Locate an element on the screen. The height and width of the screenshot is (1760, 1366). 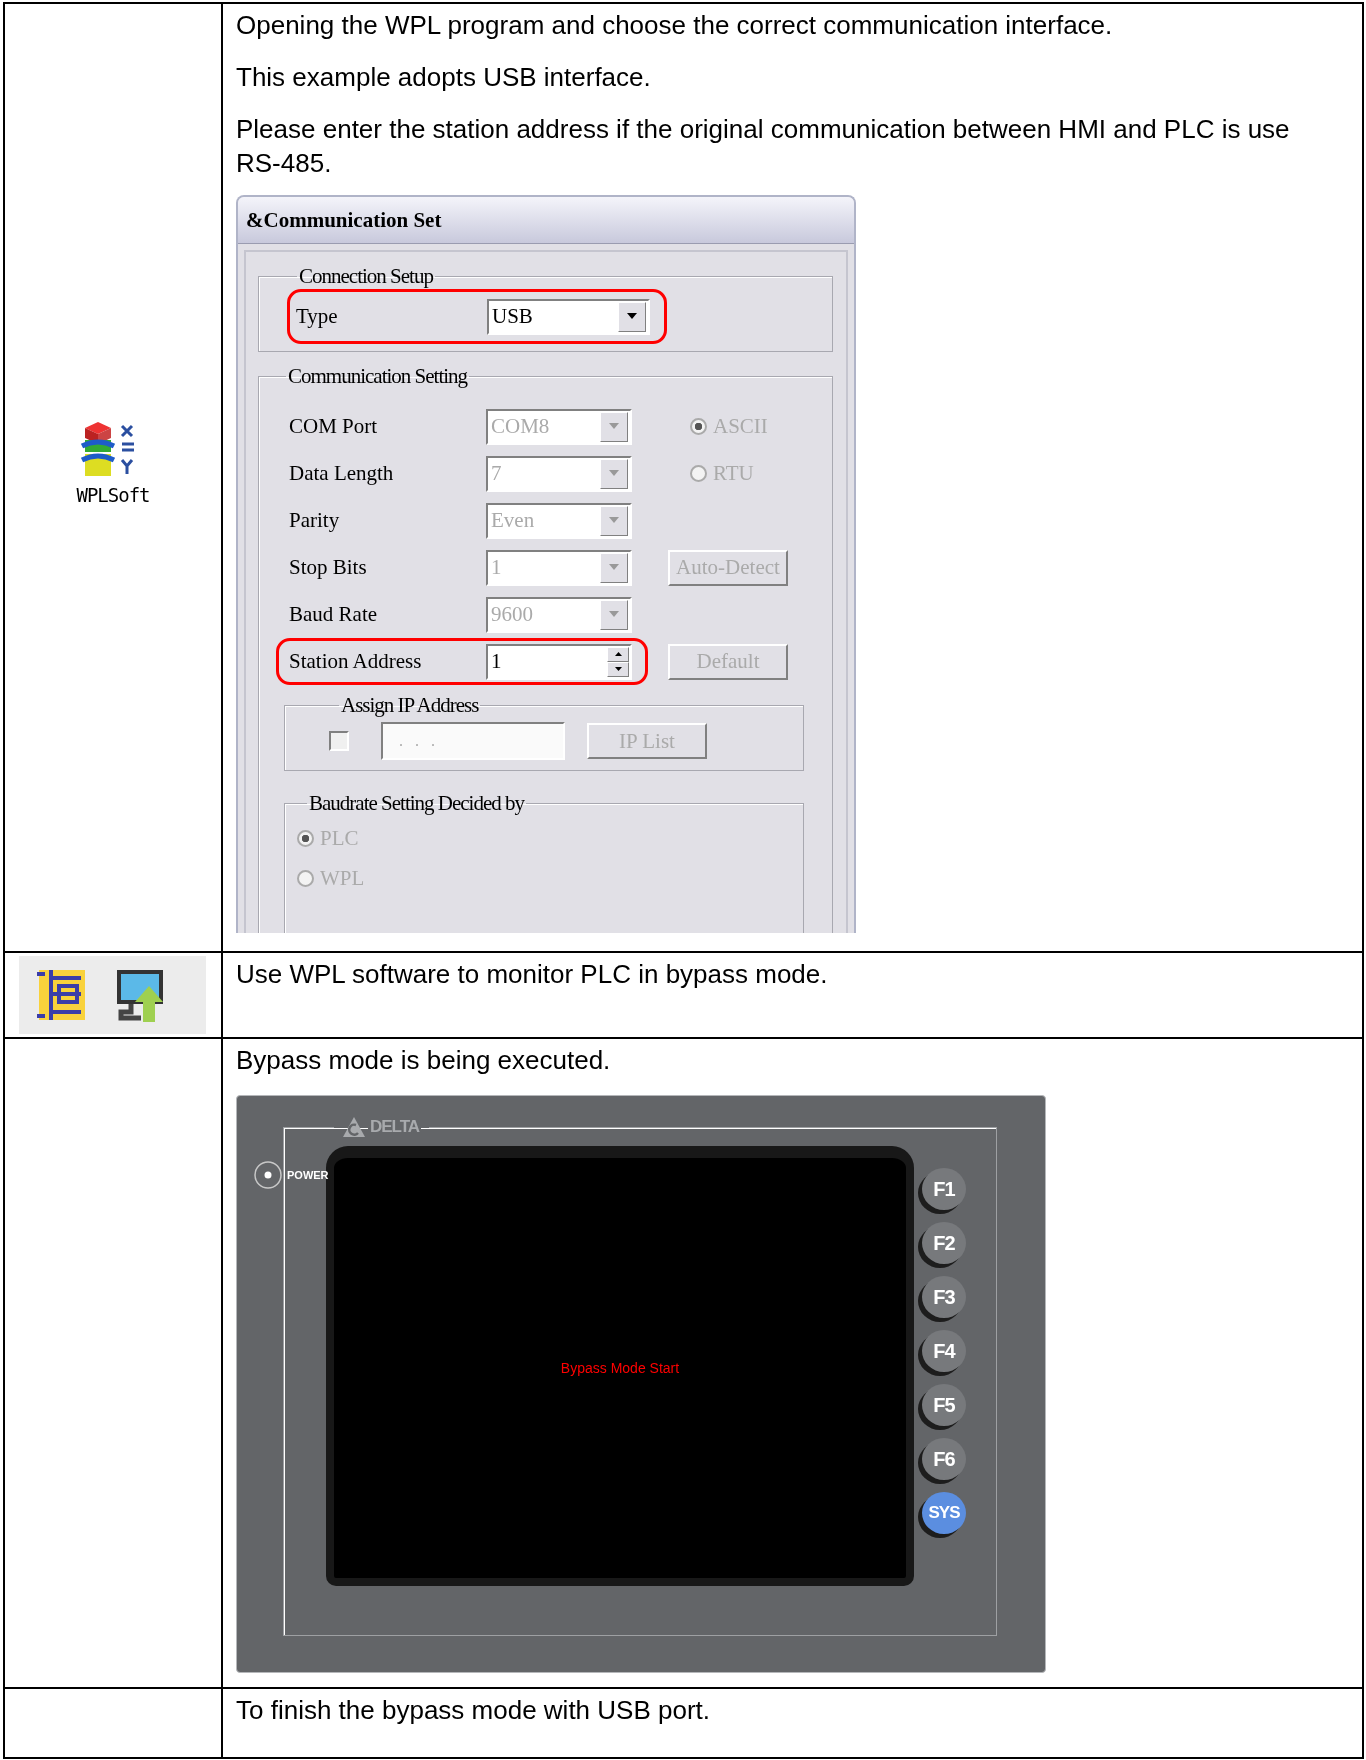
group-title: Baudrate Setting Decided by is located at coordinates (417, 803).